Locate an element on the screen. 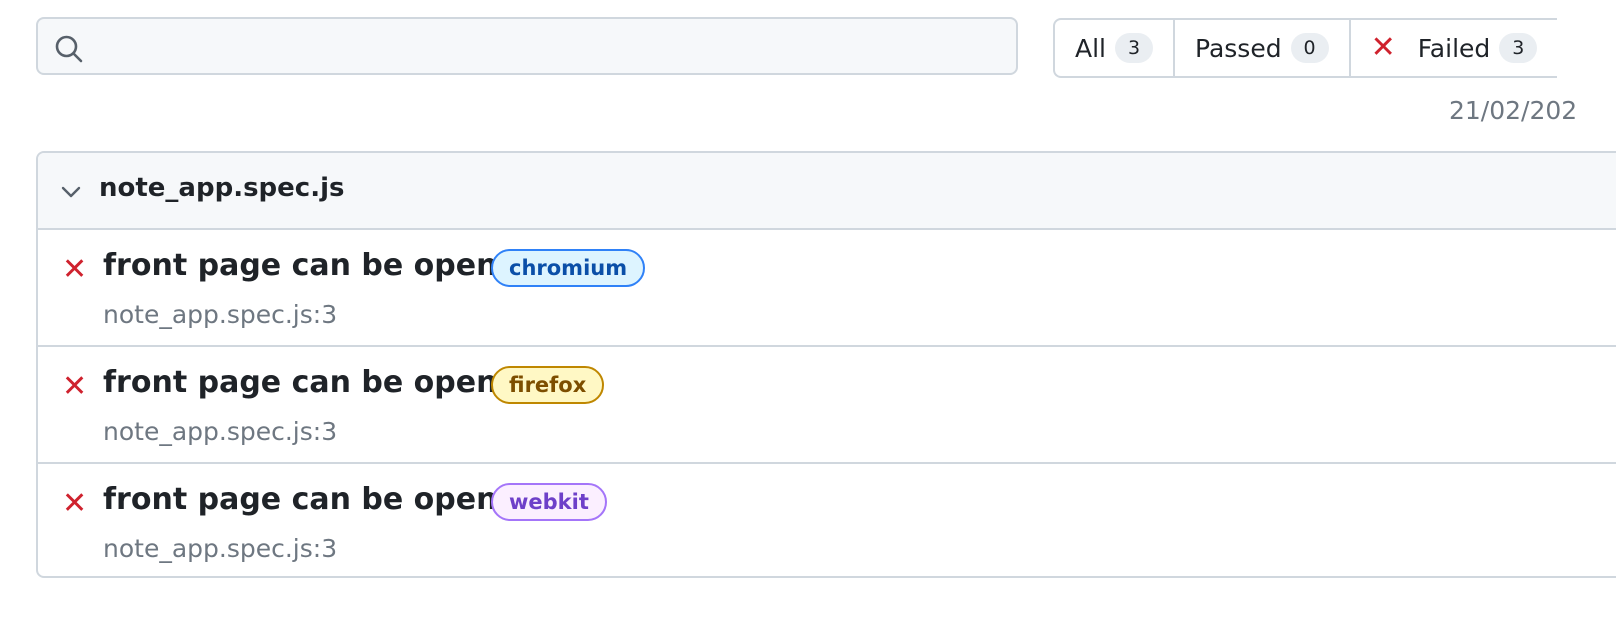  filter-failed-label: Failed is located at coordinates (1454, 48).